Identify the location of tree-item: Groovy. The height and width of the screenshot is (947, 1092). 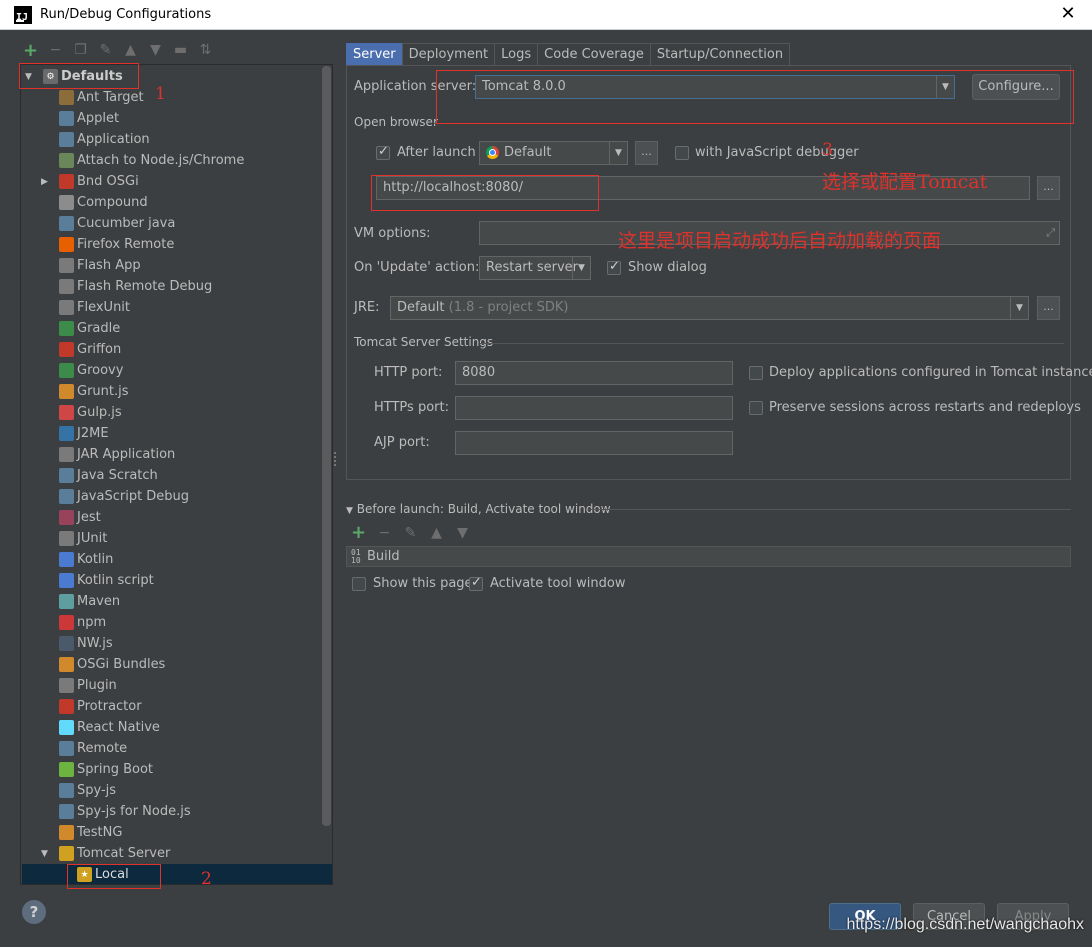
(91, 370).